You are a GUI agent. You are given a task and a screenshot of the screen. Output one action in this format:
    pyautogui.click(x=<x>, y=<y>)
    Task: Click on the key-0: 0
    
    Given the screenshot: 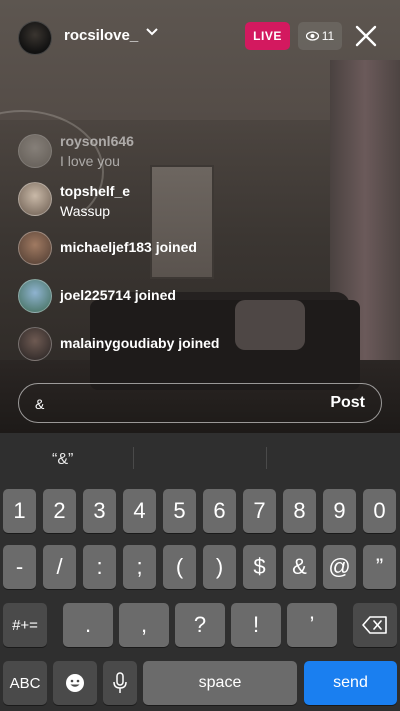 What is the action you would take?
    pyautogui.click(x=379, y=511)
    